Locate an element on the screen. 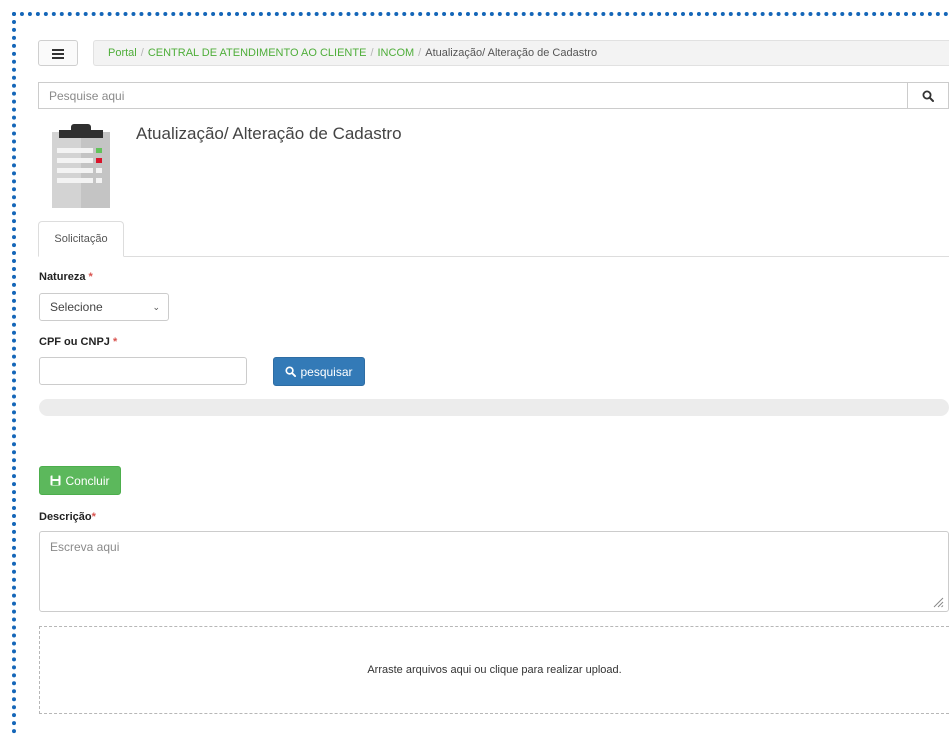 The height and width of the screenshot is (734, 949). pesquisar-button: pesquisar is located at coordinates (319, 371).